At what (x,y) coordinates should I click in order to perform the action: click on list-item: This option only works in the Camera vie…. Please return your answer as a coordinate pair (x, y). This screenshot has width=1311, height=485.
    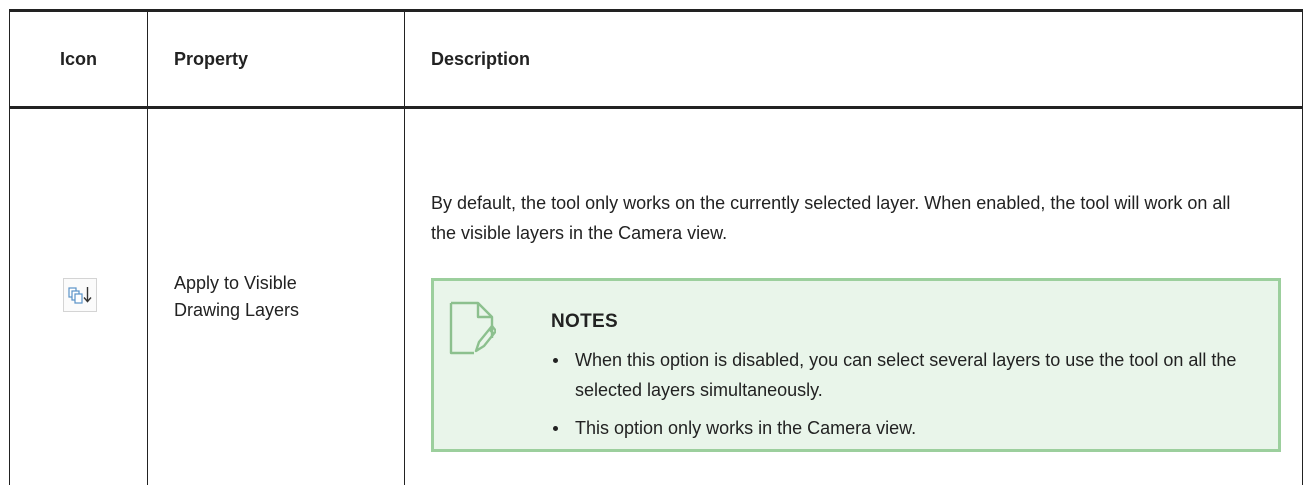
    Looking at the image, I should click on (901, 428).